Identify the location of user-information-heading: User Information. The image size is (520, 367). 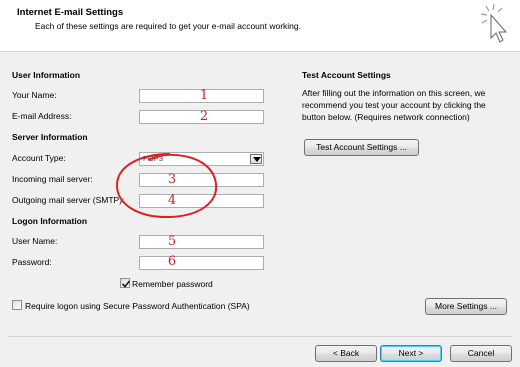
(46, 75).